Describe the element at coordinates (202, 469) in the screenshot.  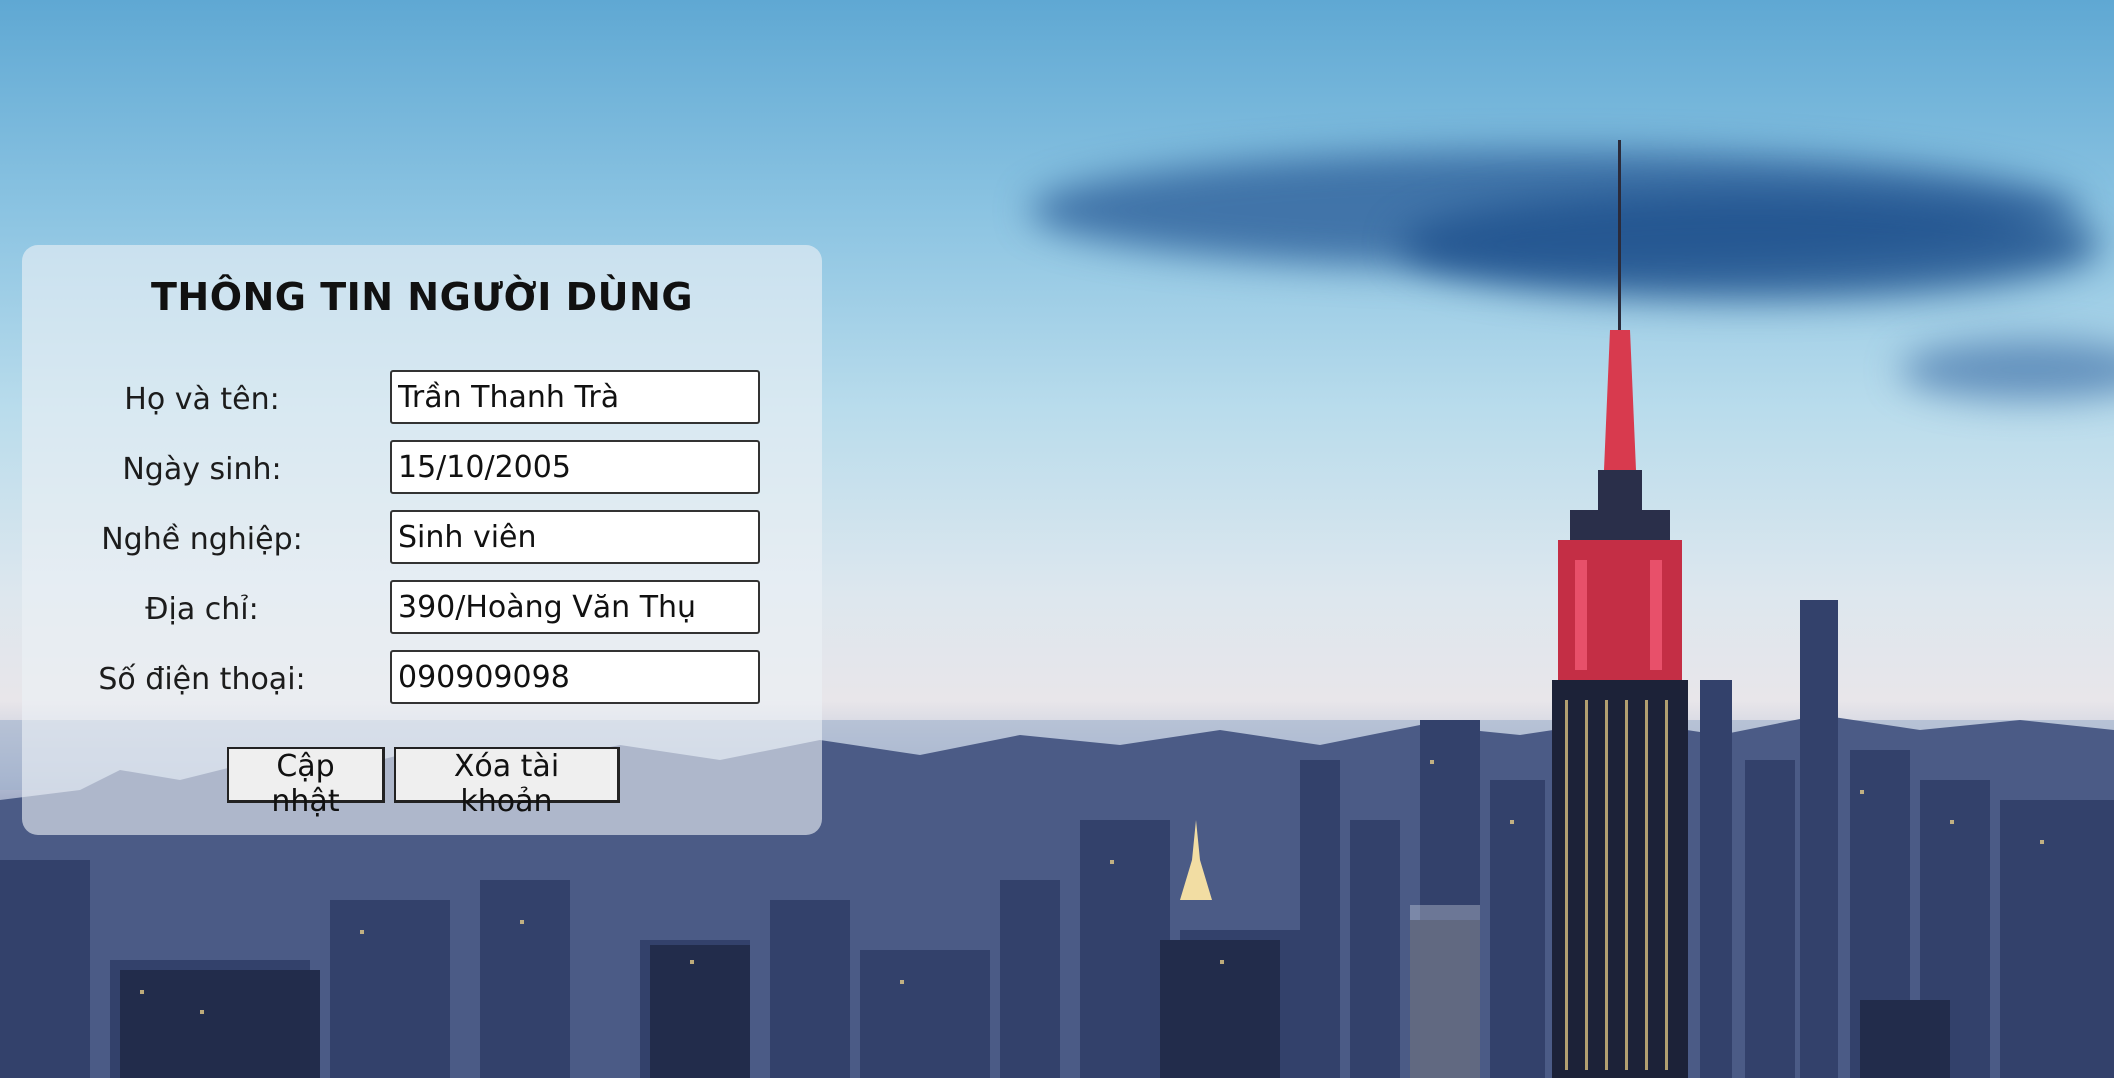
I see `birthdate-label: Ngày sinh:` at that location.